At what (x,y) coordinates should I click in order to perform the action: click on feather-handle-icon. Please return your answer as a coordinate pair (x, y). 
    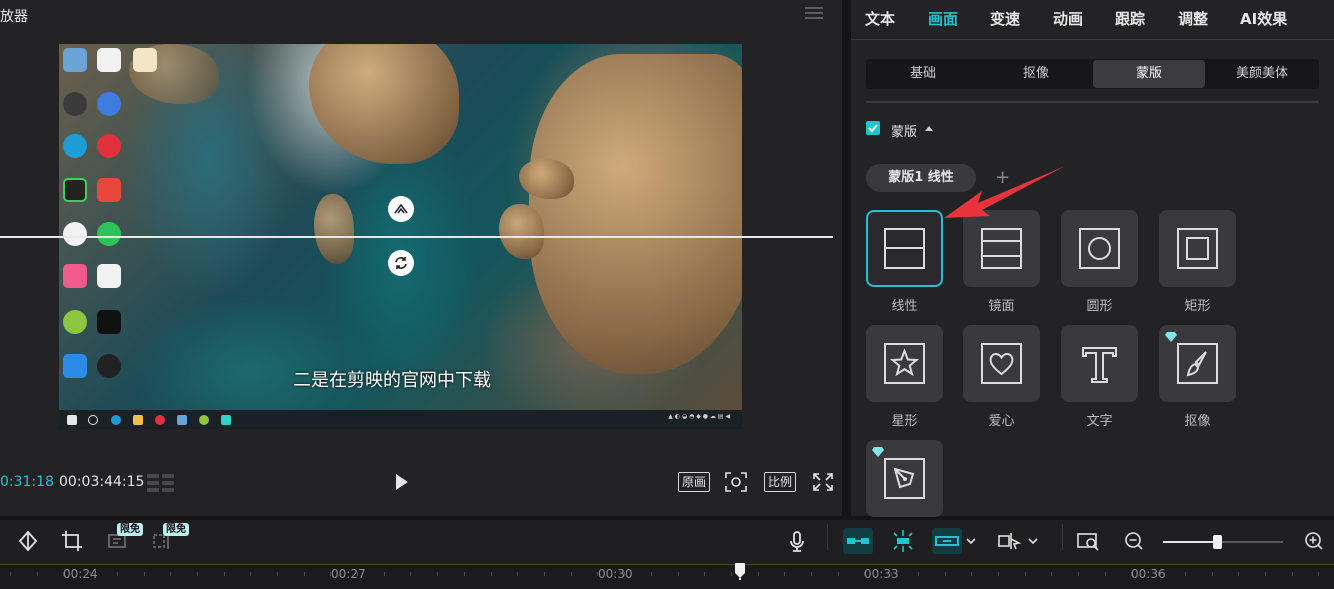
    Looking at the image, I should click on (401, 209).